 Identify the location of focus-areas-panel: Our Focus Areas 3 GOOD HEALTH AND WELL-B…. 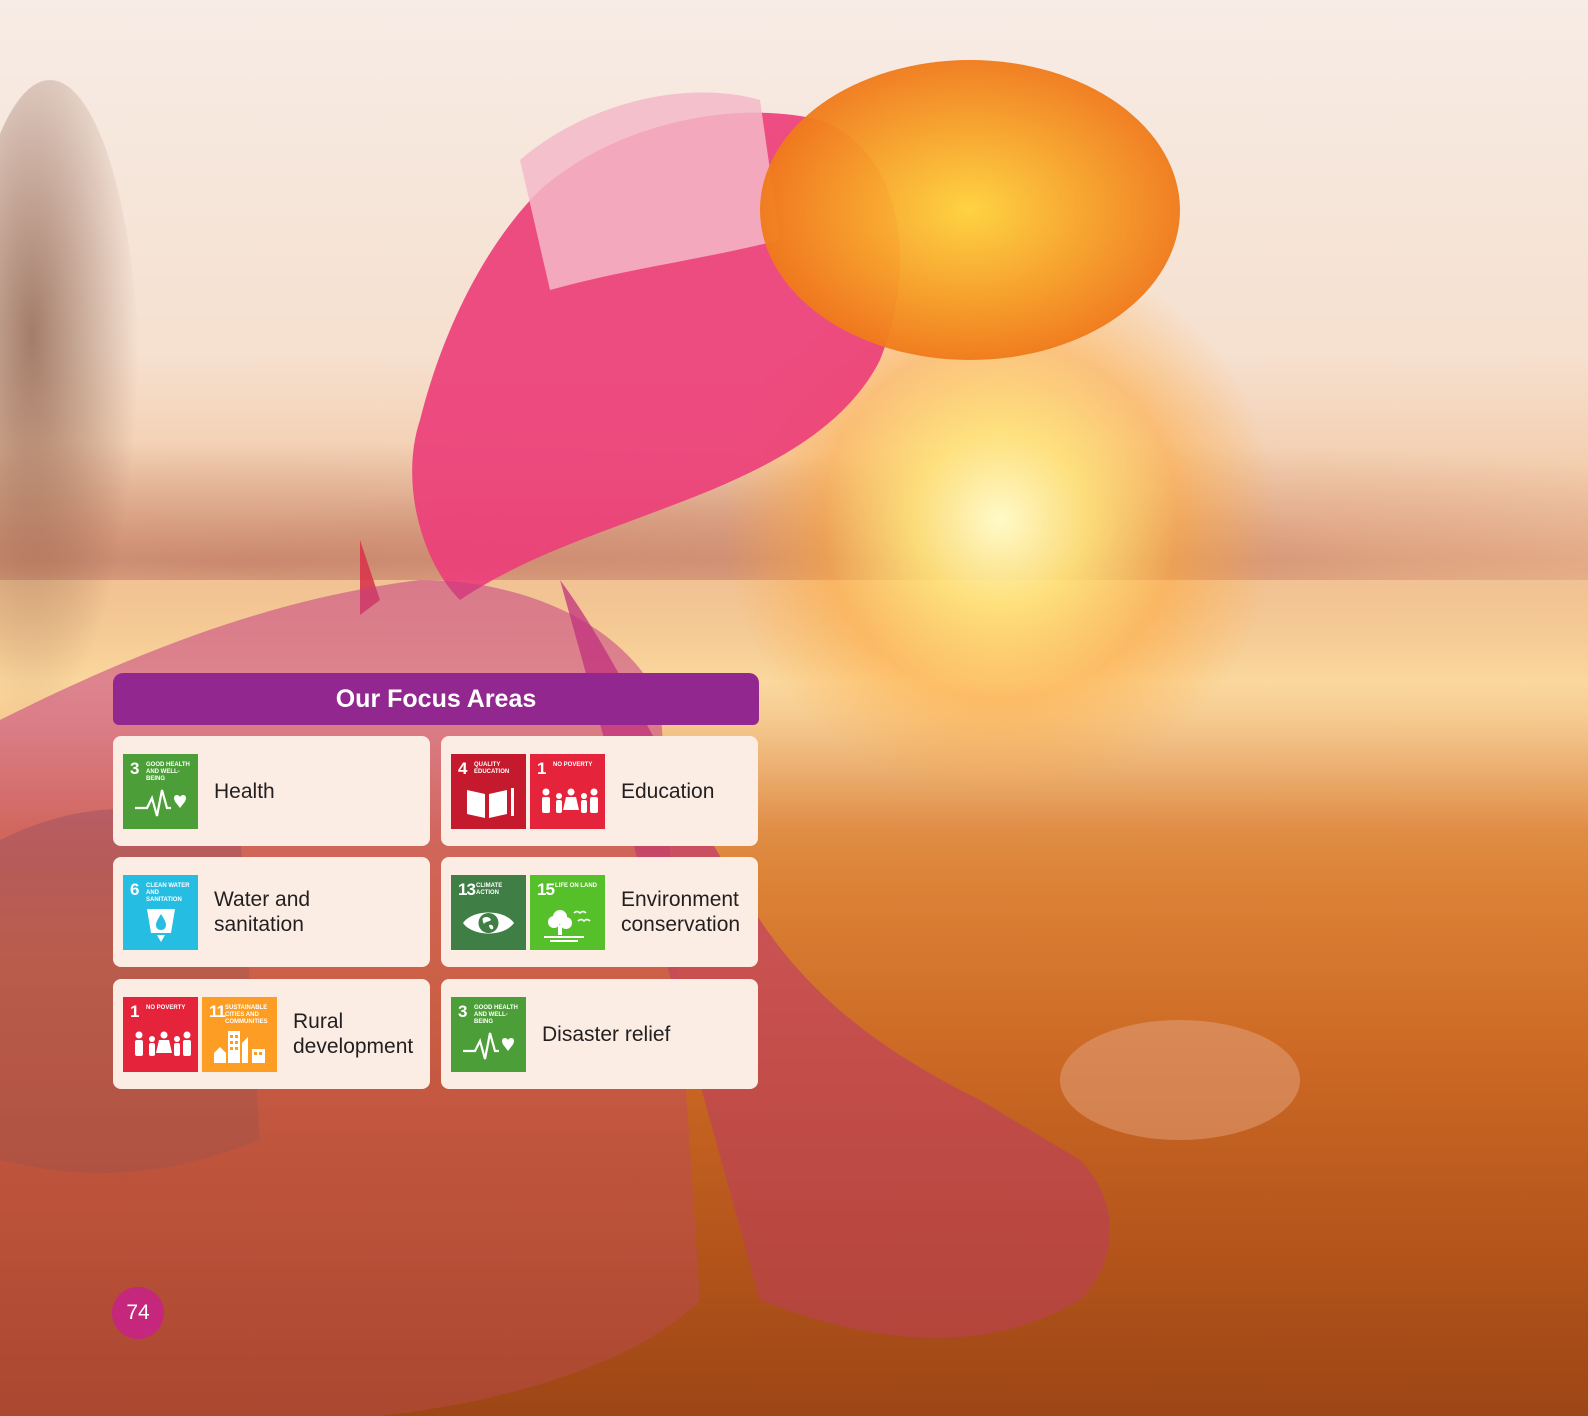
(436, 881).